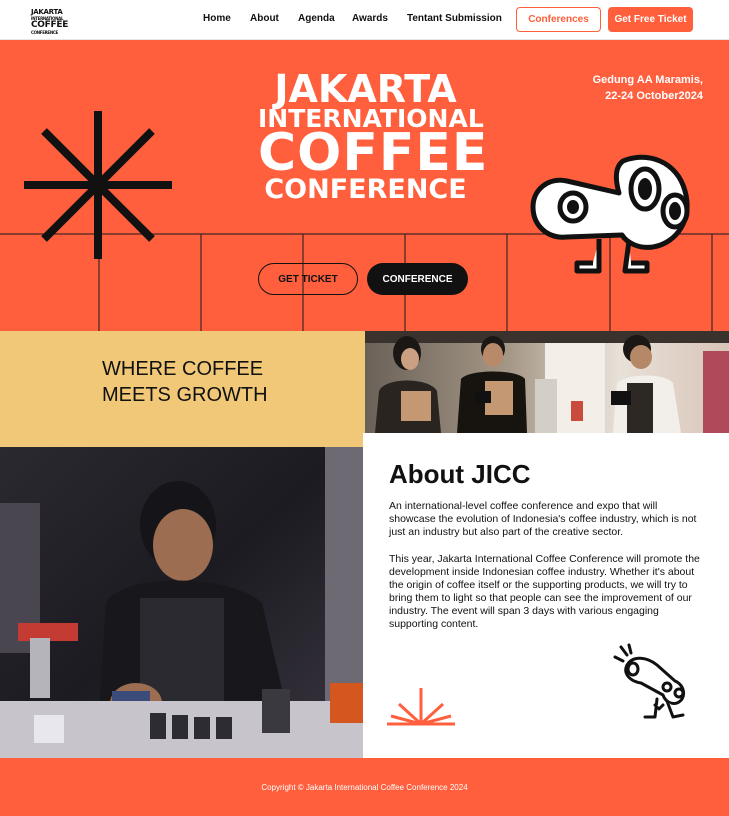 The image size is (729, 816). Describe the element at coordinates (185, 382) in the screenshot. I see `tagline-text: WHERE COFFEE MEETS GROWTH` at that location.